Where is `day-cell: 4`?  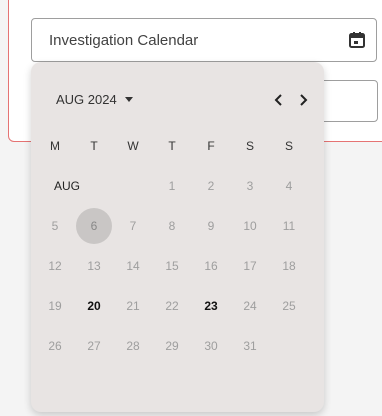 day-cell: 4 is located at coordinates (289, 186).